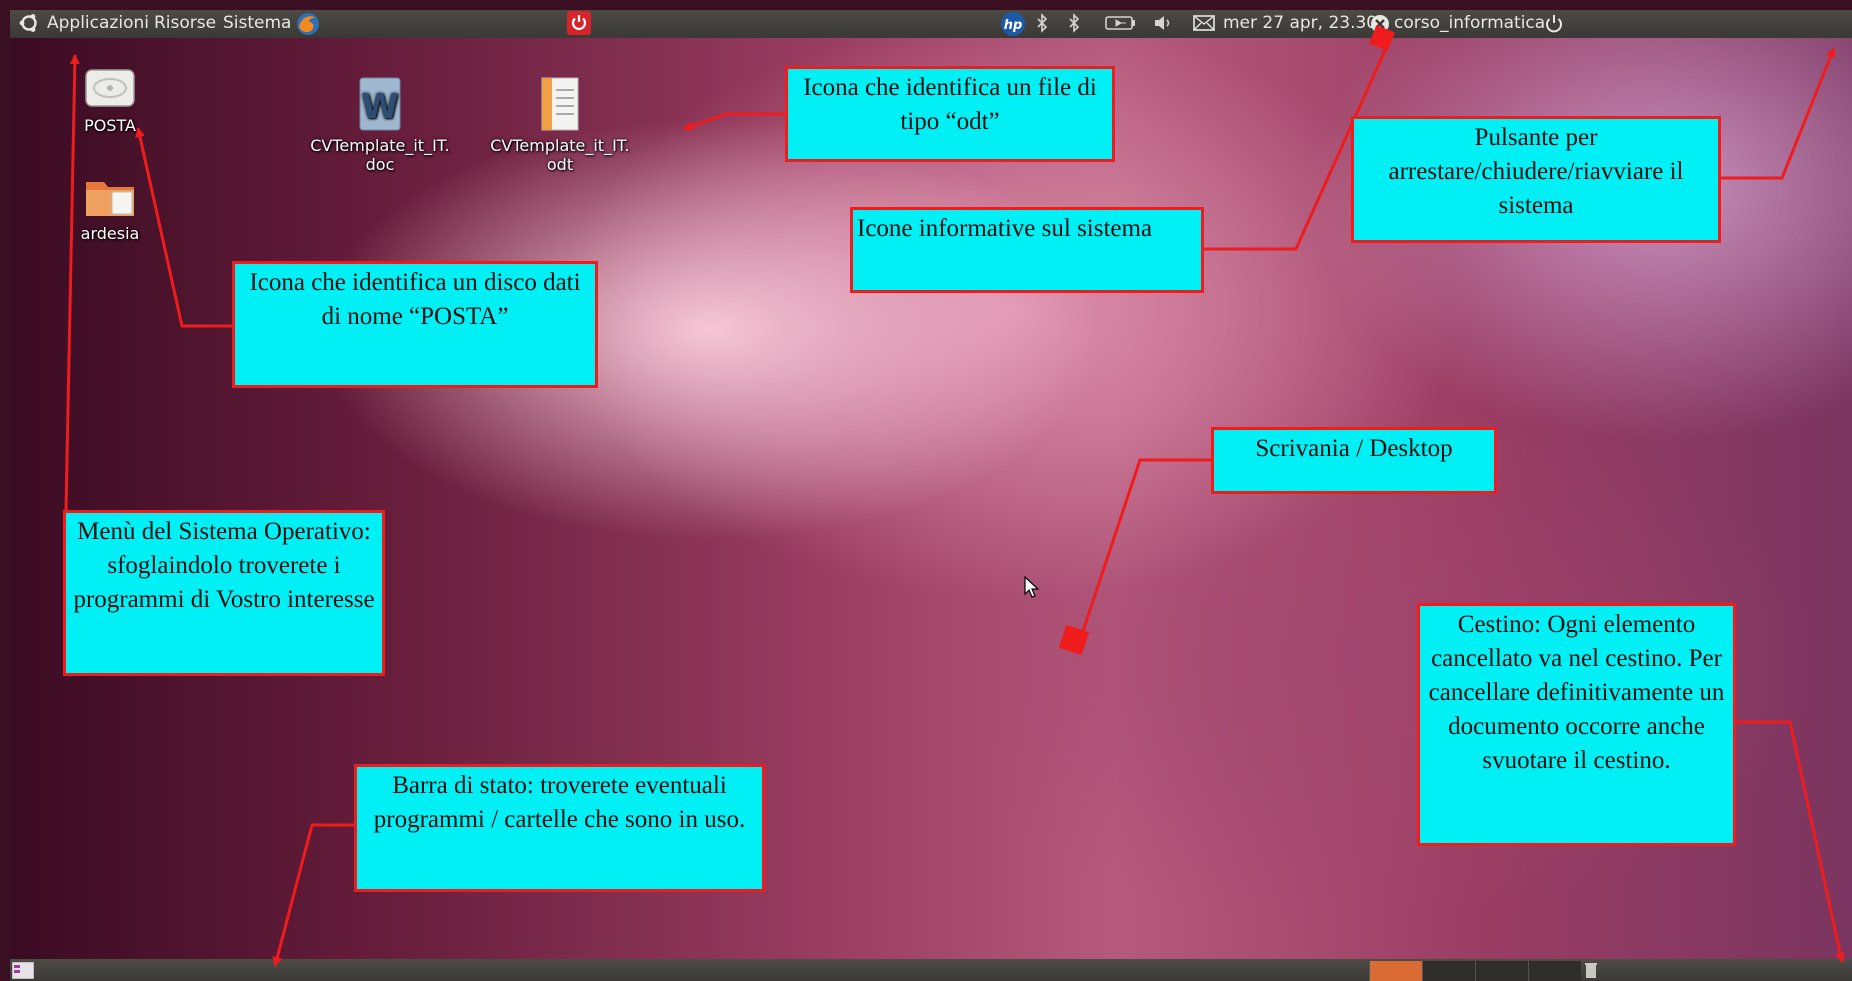 The image size is (1852, 981). Describe the element at coordinates (1027, 250) in the screenshot. I see `callout-system-info: Icone informative sul sistema` at that location.